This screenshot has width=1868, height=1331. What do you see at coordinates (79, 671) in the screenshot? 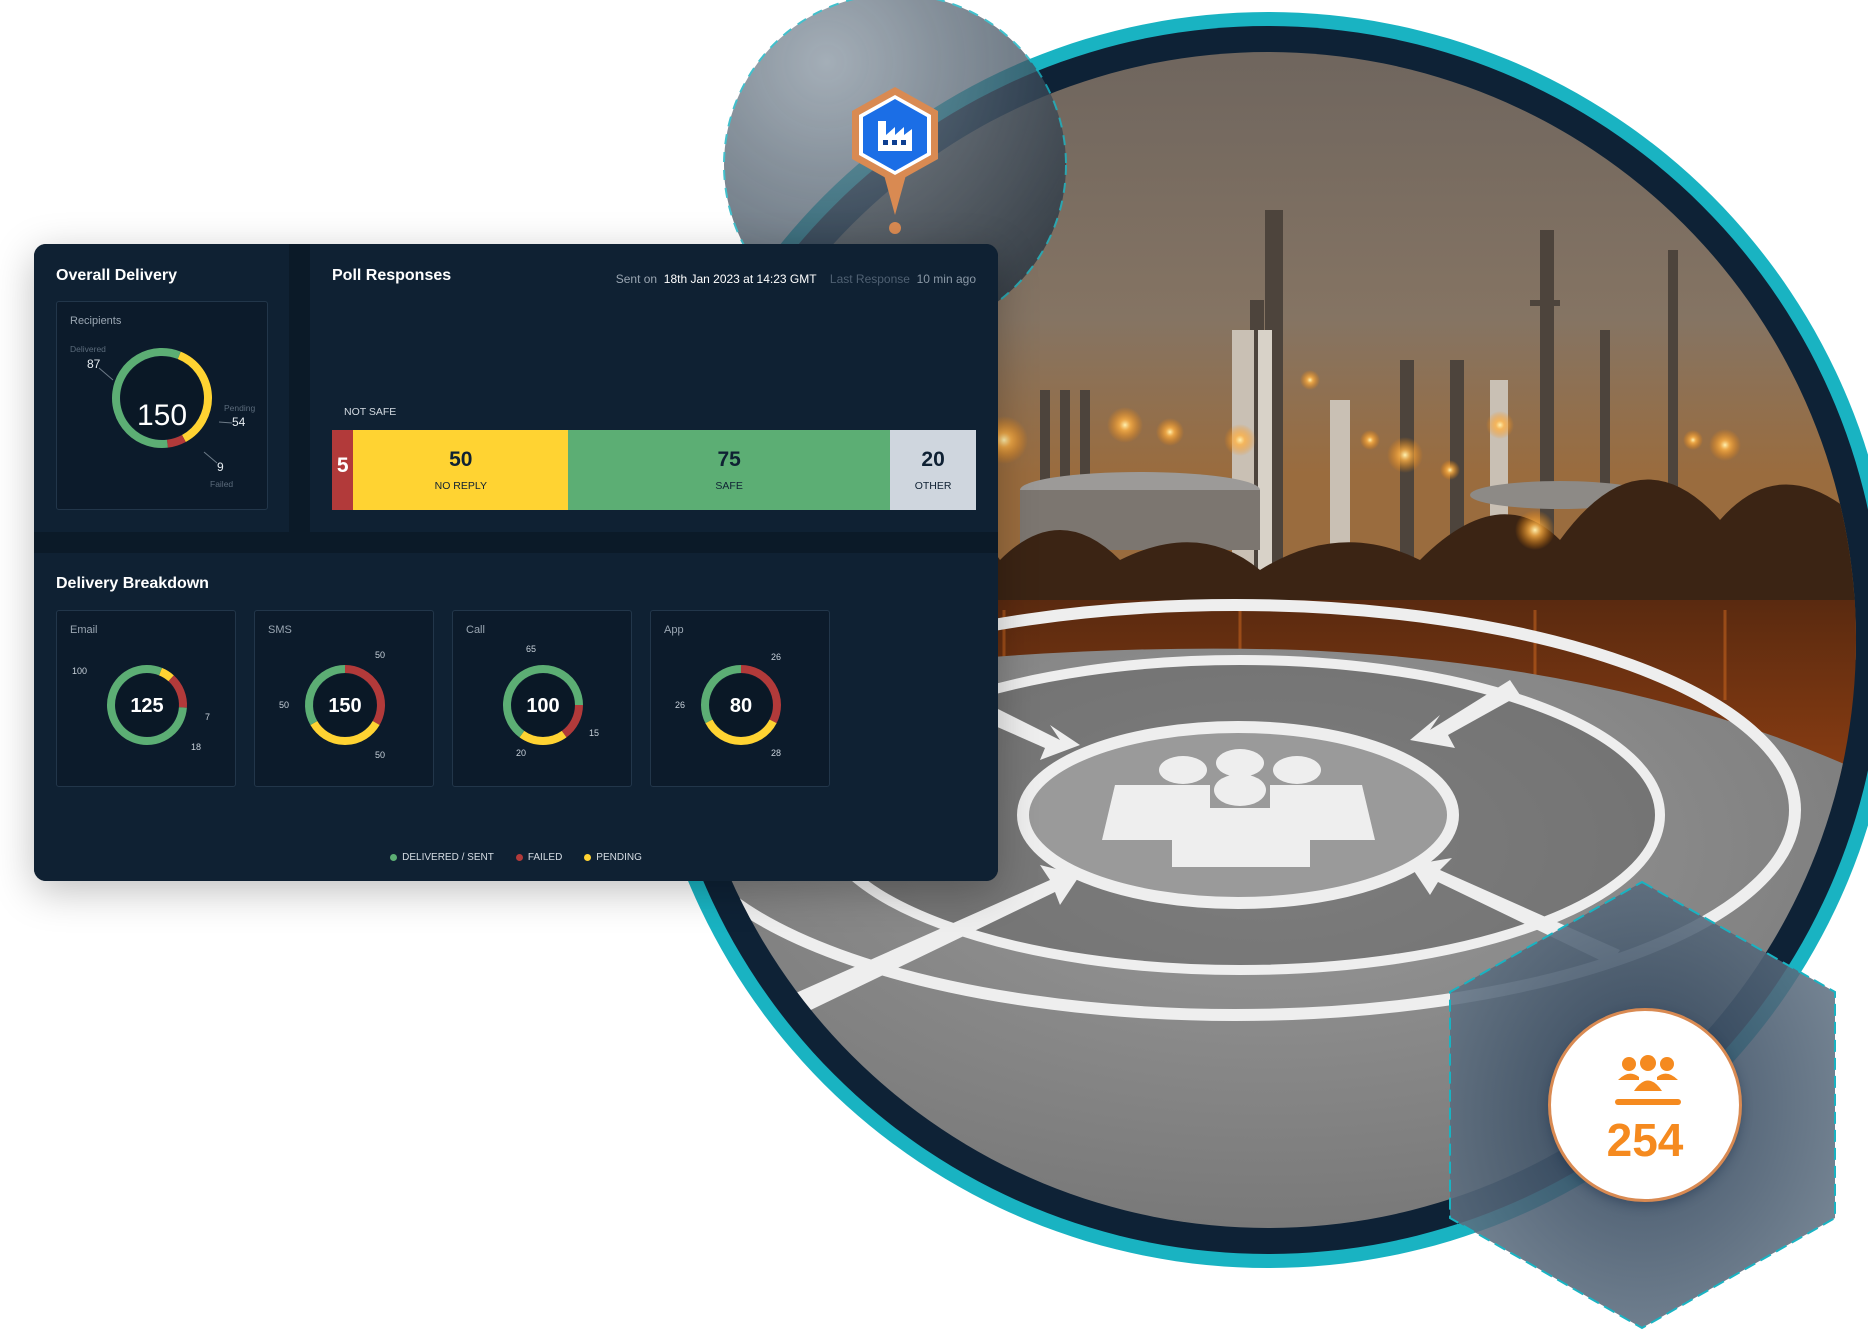
I see `channel-email-delivered-value: 100` at bounding box center [79, 671].